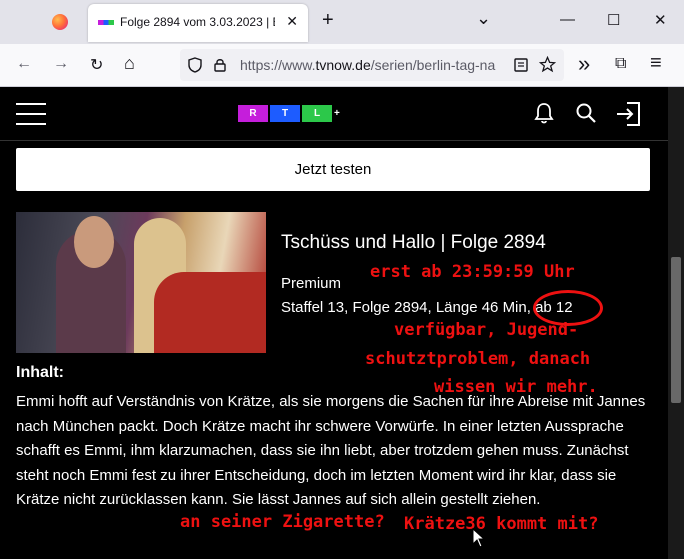 The image size is (684, 559). What do you see at coordinates (676, 330) in the screenshot?
I see `scrollbar-thumb` at bounding box center [676, 330].